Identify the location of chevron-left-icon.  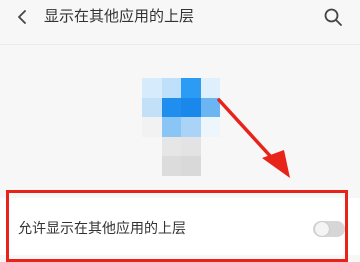
(23, 17).